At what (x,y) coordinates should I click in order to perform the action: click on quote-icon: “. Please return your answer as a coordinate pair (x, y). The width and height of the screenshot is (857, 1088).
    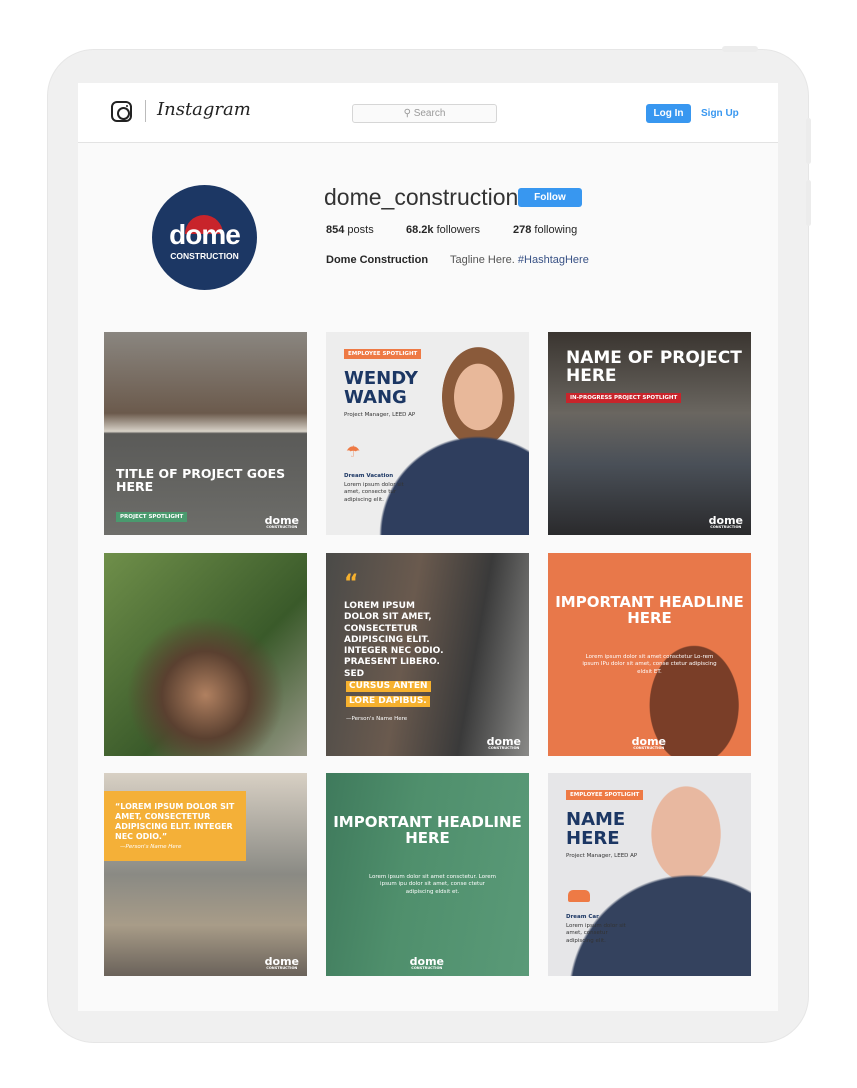
    Looking at the image, I should click on (351, 583).